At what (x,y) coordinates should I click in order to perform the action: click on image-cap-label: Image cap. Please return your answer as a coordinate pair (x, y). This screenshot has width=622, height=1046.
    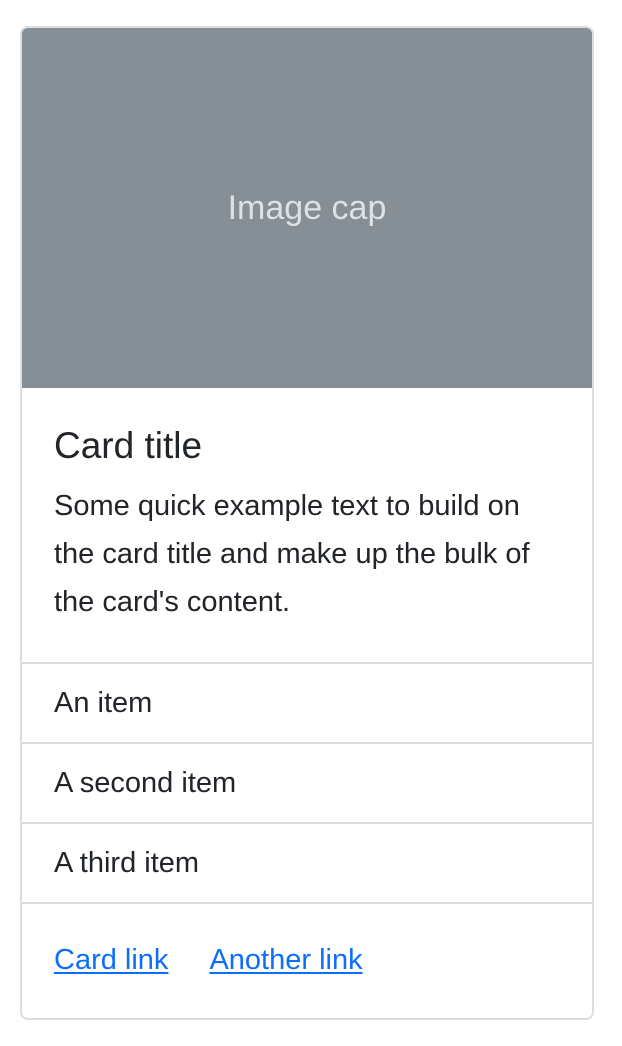
    Looking at the image, I should click on (307, 207).